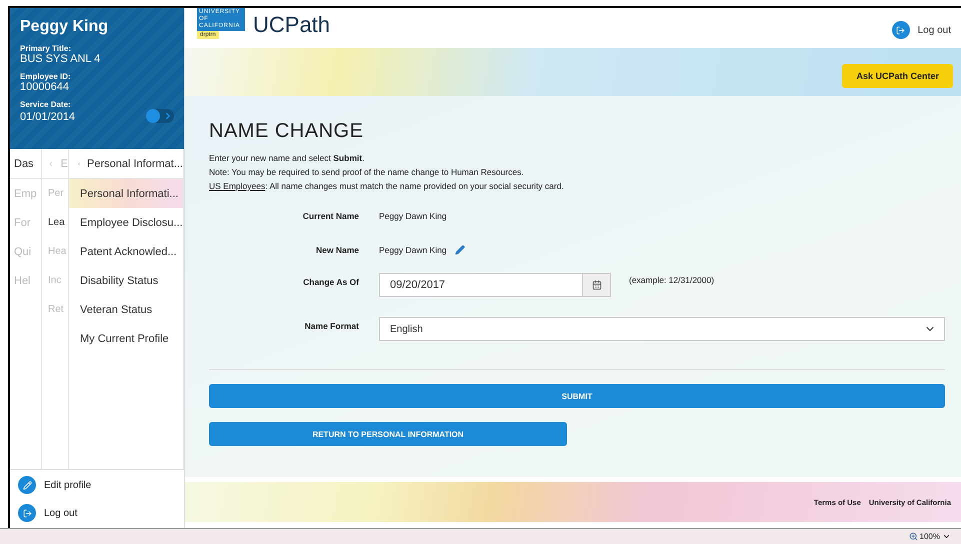 The height and width of the screenshot is (544, 961). I want to click on nav-item: Lea, so click(55, 222).